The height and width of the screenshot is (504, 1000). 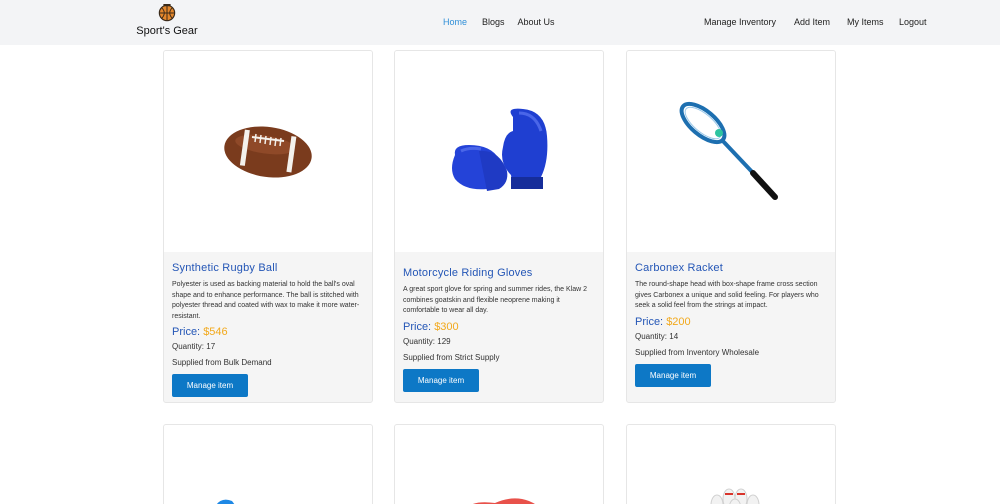 What do you see at coordinates (194, 346) in the screenshot?
I see `product-quantity: Quantity: 17` at bounding box center [194, 346].